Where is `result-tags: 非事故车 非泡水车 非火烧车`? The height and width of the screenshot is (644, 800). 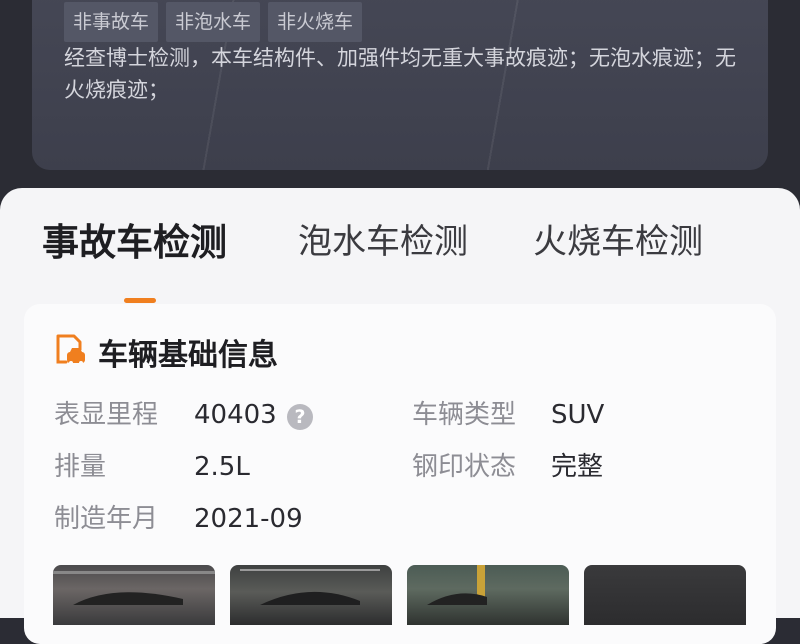 result-tags: 非事故车 非泡水车 非火烧车 is located at coordinates (213, 22).